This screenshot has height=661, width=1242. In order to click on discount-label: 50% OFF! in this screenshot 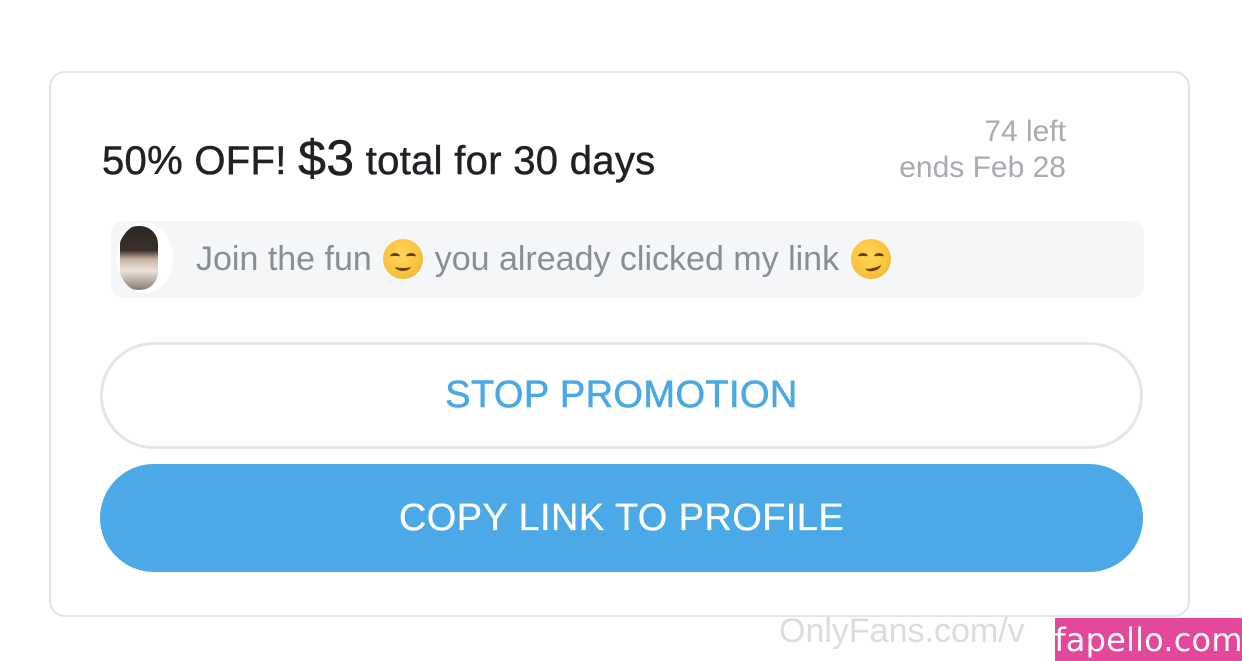, I will do `click(194, 161)`.